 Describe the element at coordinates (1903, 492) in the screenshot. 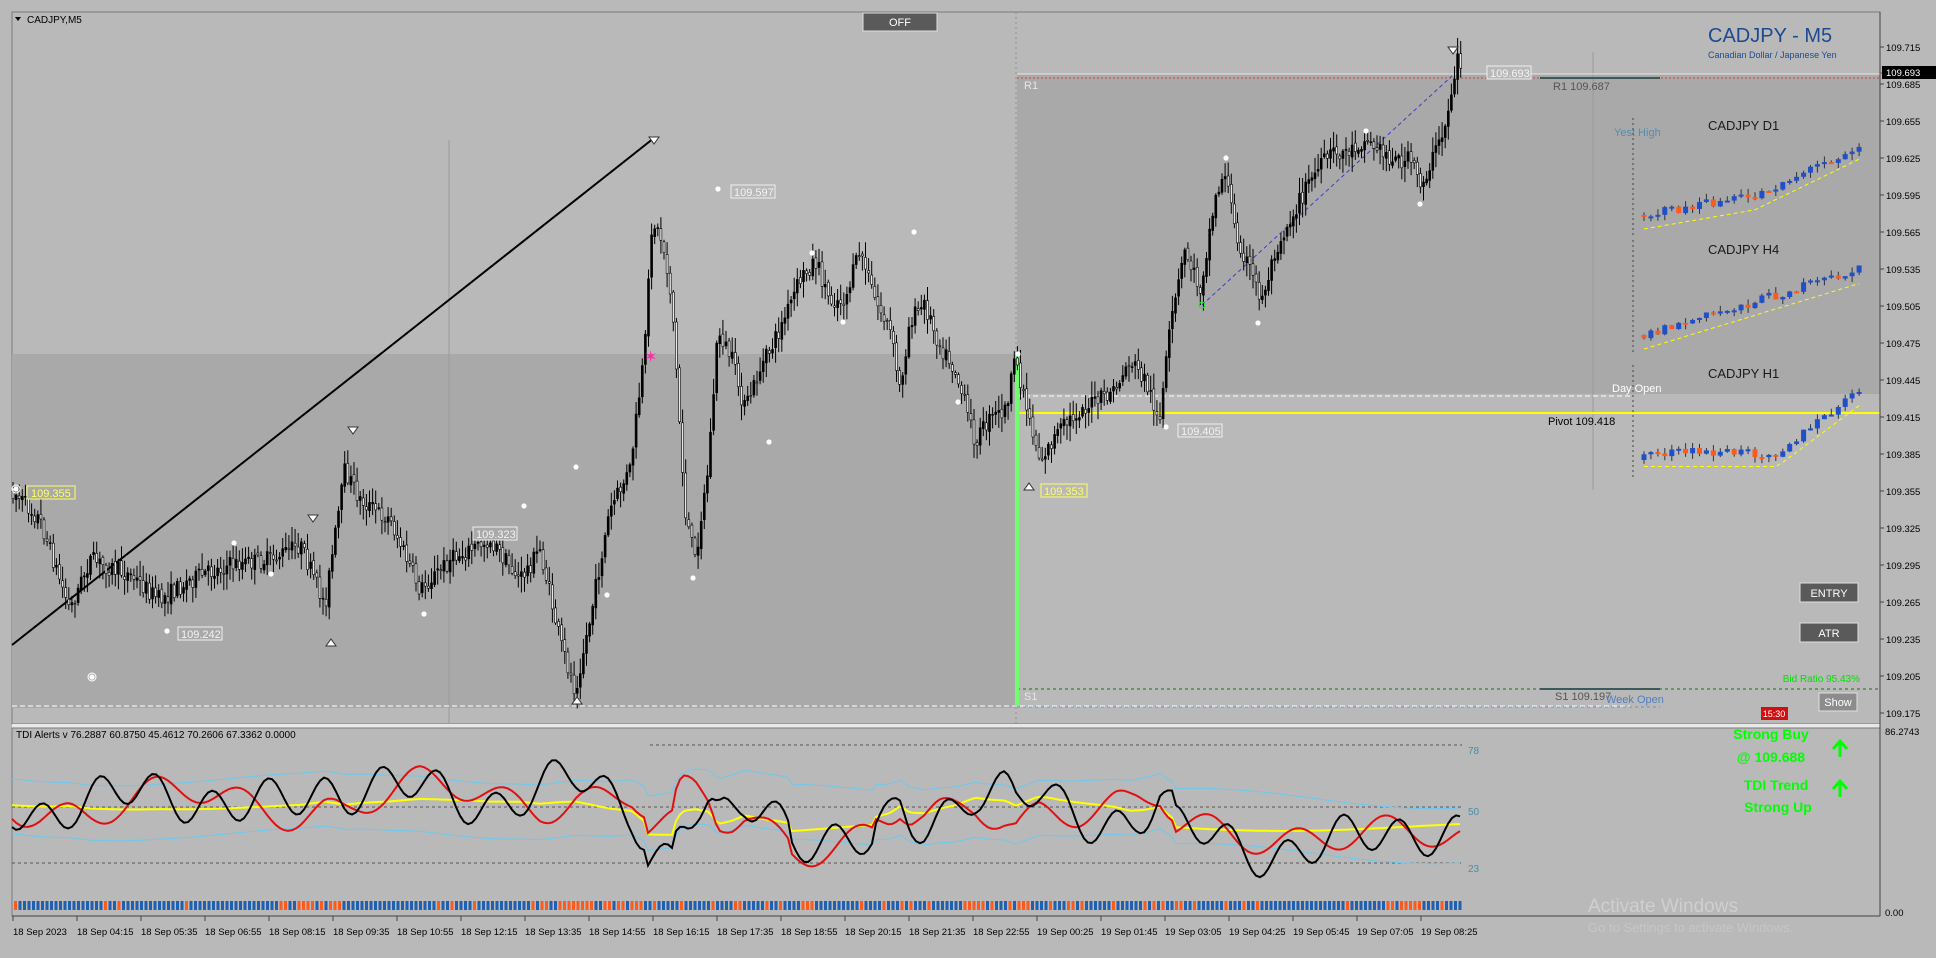

I see `price-axis-label: 109.355` at that location.